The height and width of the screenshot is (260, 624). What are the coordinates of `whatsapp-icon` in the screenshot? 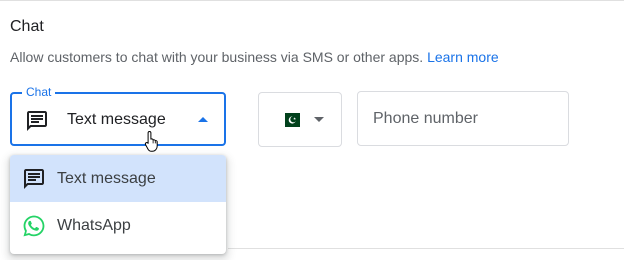 It's located at (34, 226).